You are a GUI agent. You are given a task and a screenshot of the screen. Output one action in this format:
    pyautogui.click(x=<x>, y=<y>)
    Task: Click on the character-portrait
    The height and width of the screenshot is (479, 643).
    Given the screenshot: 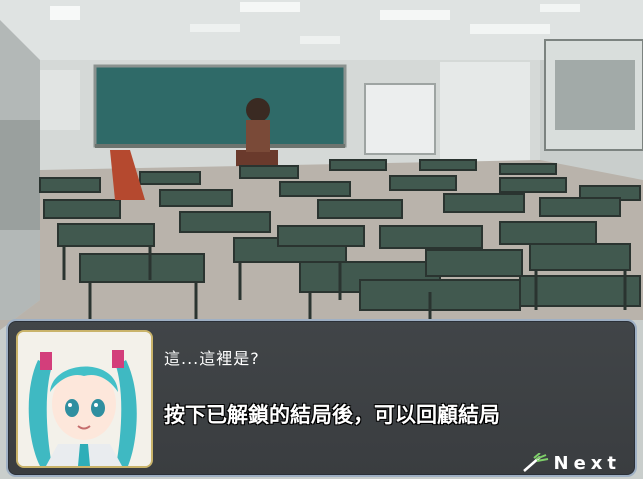 What is the action you would take?
    pyautogui.click(x=84, y=399)
    